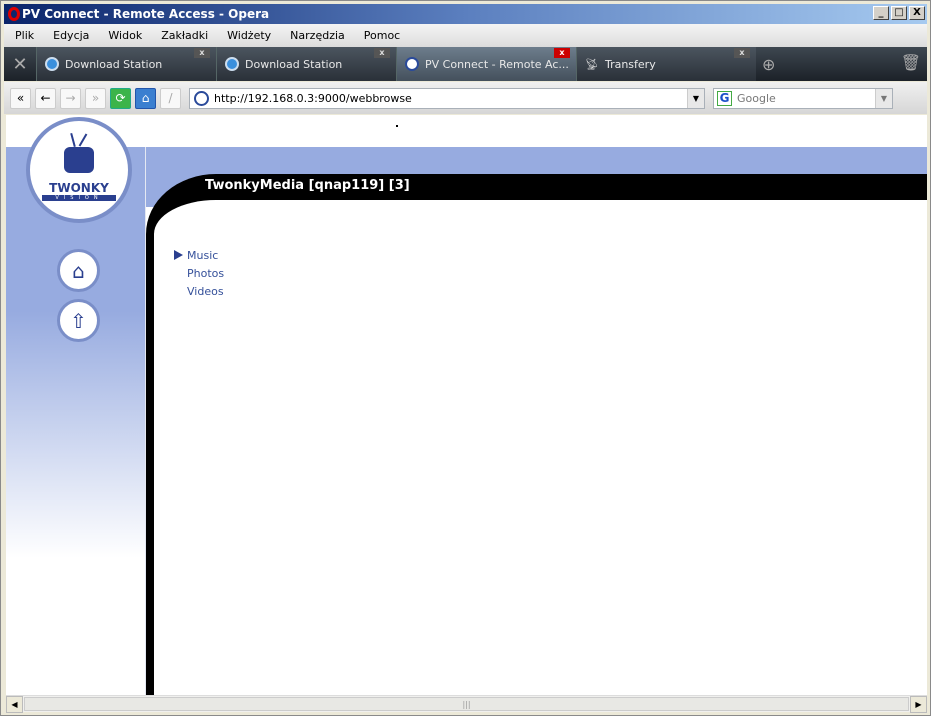 This screenshot has height=716, width=931. Describe the element at coordinates (120, 98) in the screenshot. I see `reload-icon: ⟳` at that location.